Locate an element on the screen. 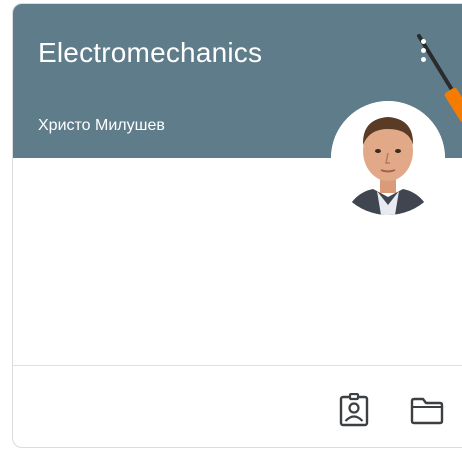  more-options-button is located at coordinates (423, 50).